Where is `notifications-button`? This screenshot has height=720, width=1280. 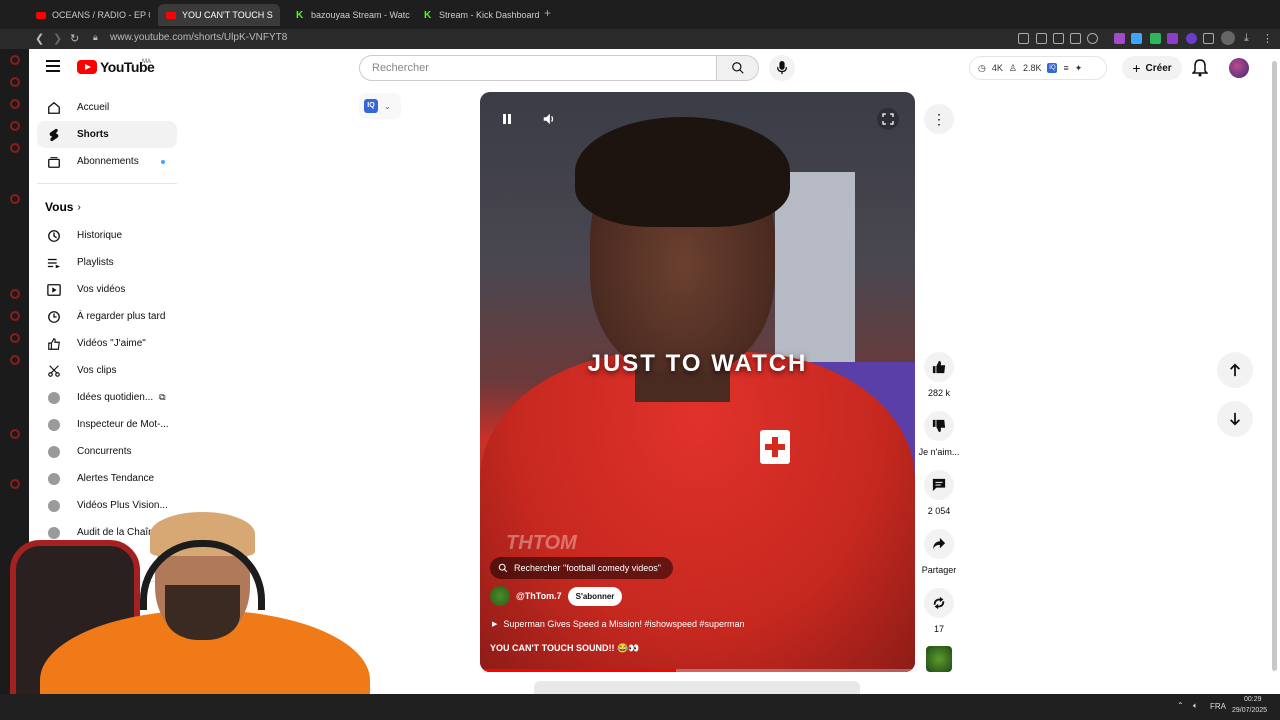
notifications-button is located at coordinates (1200, 70).